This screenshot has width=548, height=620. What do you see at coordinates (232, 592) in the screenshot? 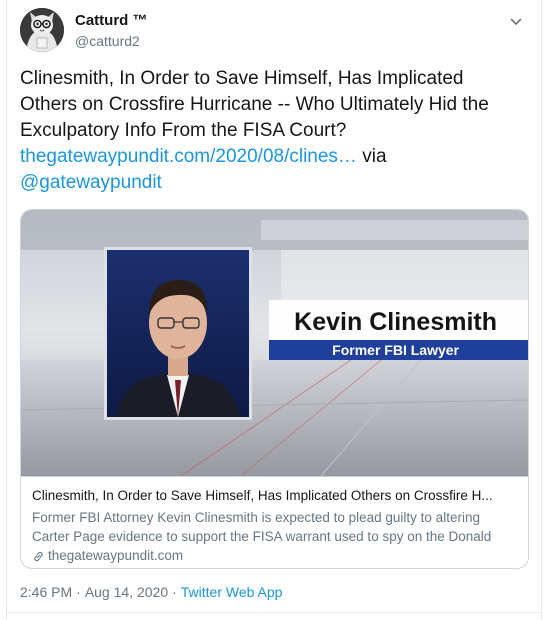
I see `tweet-source: Twitter Web App` at bounding box center [232, 592].